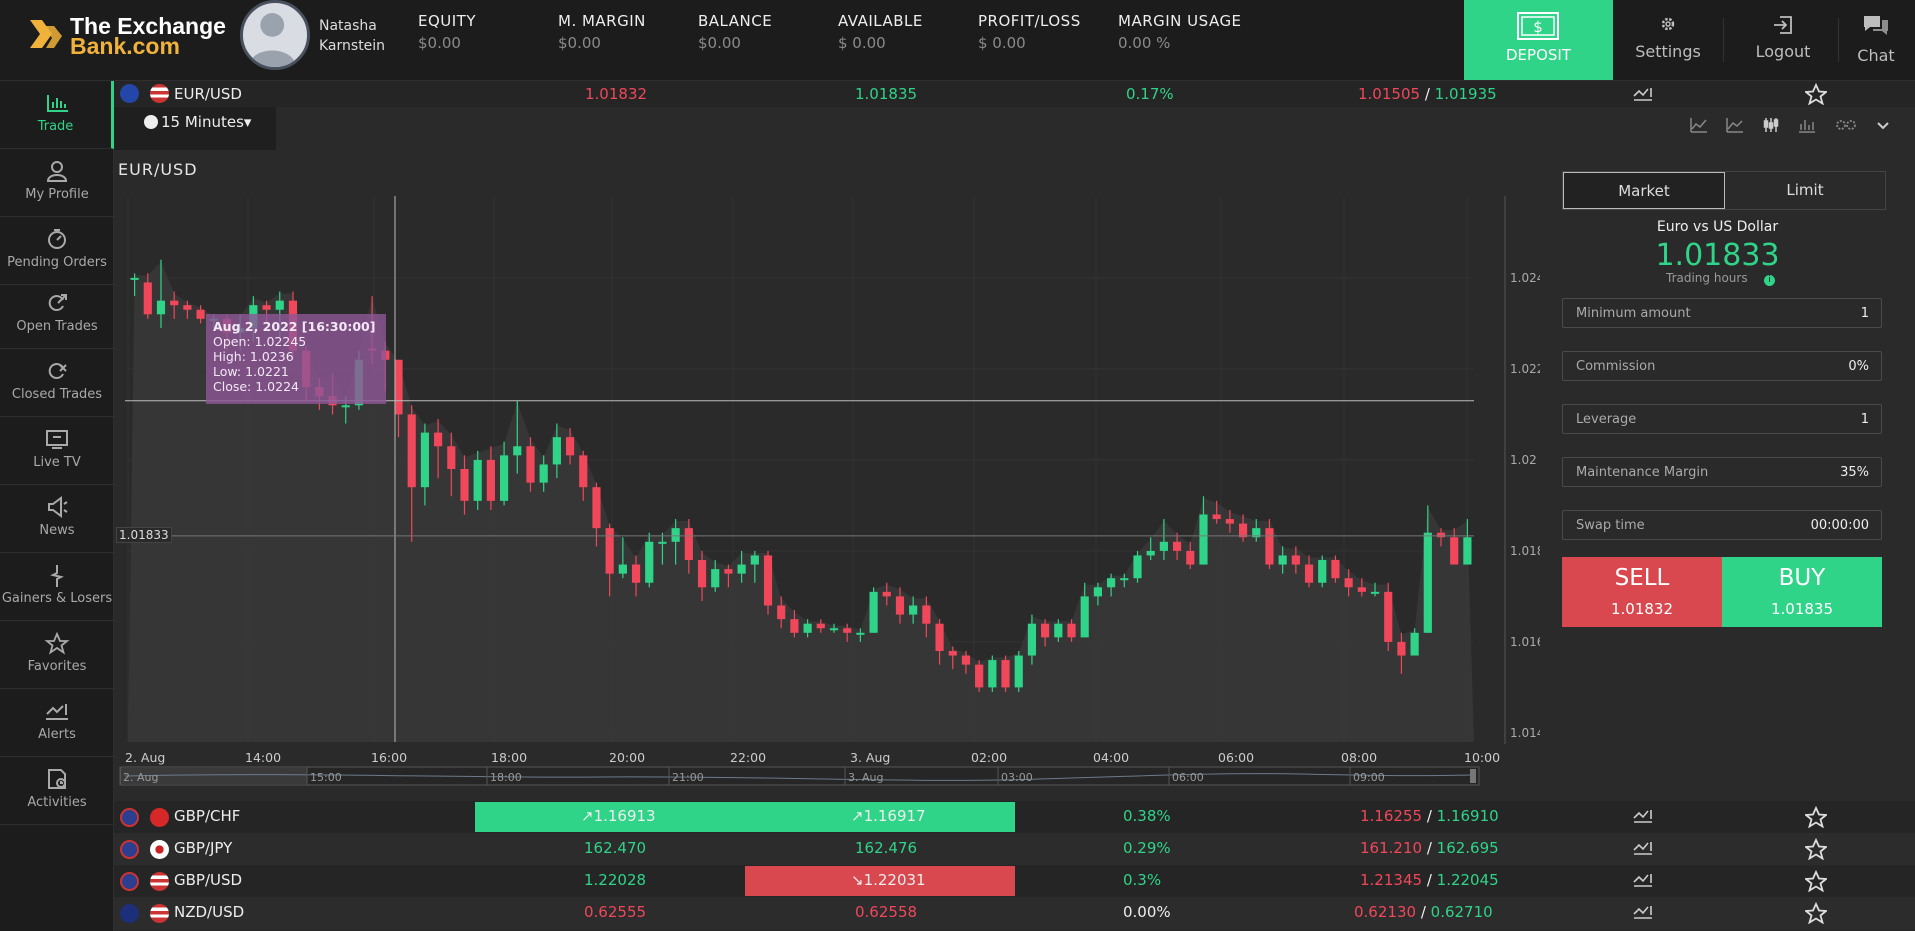  I want to click on chat-button: Chat, so click(1876, 40).